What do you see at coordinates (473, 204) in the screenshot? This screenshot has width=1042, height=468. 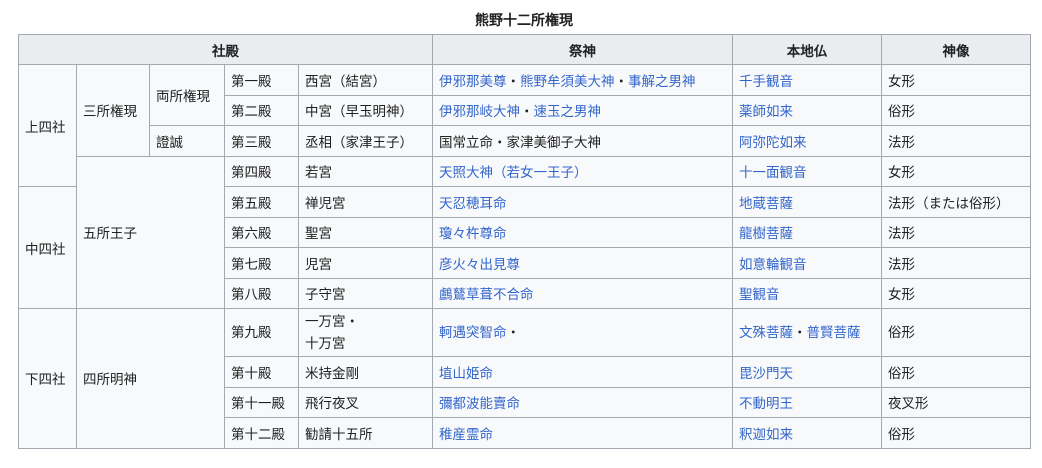 I see `deity-link: 天忍穂耳命` at bounding box center [473, 204].